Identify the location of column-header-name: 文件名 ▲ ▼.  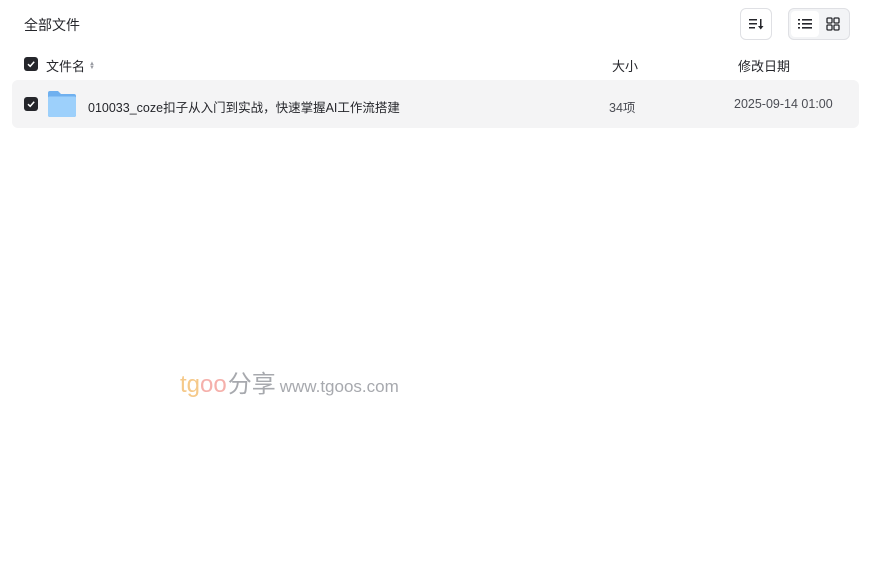
(70, 65).